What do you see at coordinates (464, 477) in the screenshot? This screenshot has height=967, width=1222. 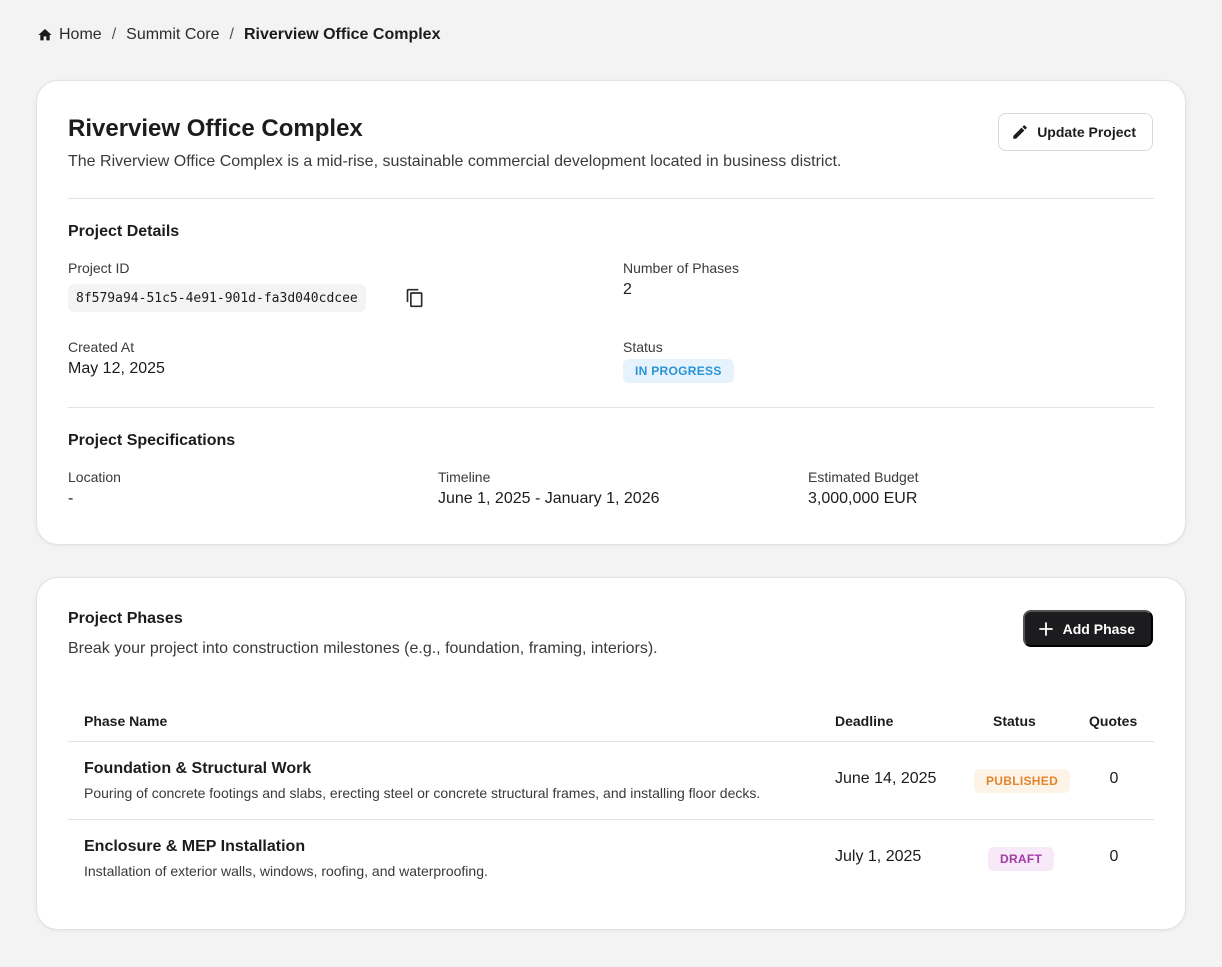 I see `timeline-label: Timeline` at bounding box center [464, 477].